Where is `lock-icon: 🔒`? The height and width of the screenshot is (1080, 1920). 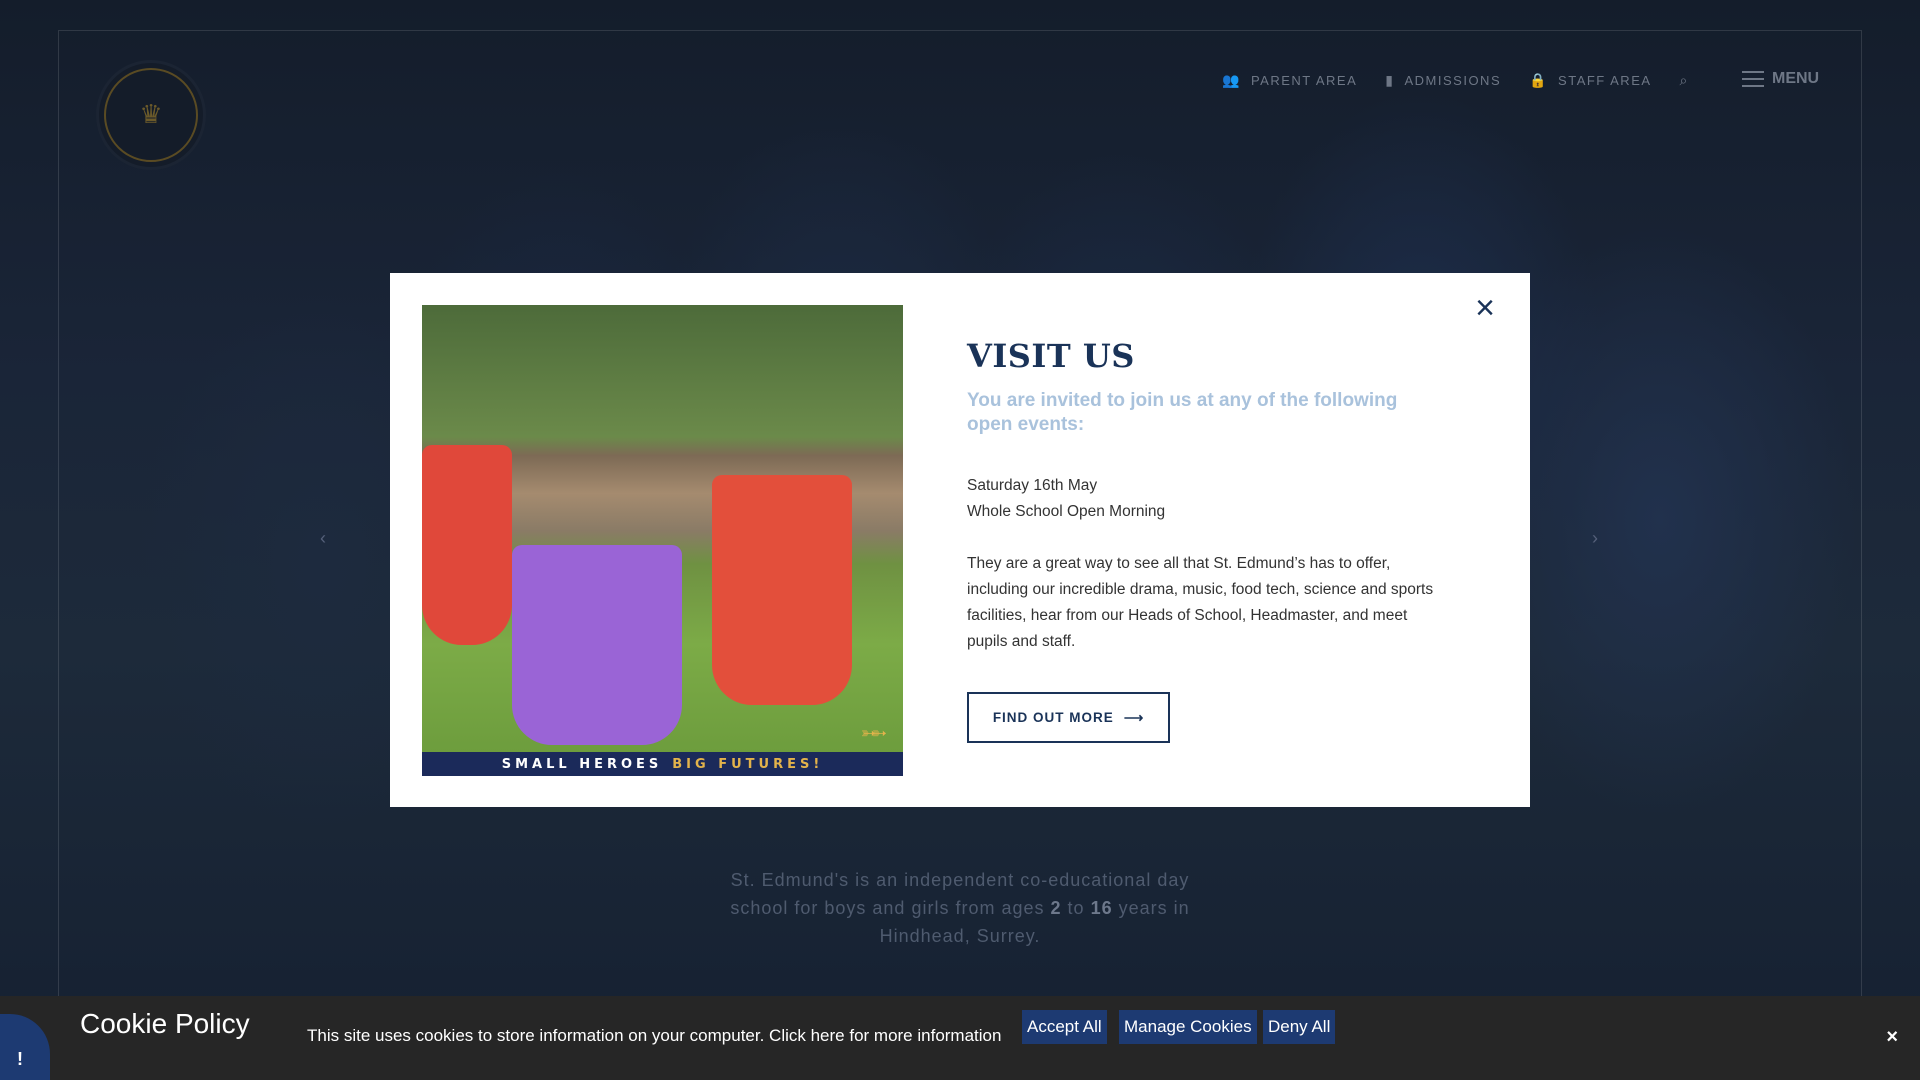
lock-icon: 🔒 is located at coordinates (1539, 80).